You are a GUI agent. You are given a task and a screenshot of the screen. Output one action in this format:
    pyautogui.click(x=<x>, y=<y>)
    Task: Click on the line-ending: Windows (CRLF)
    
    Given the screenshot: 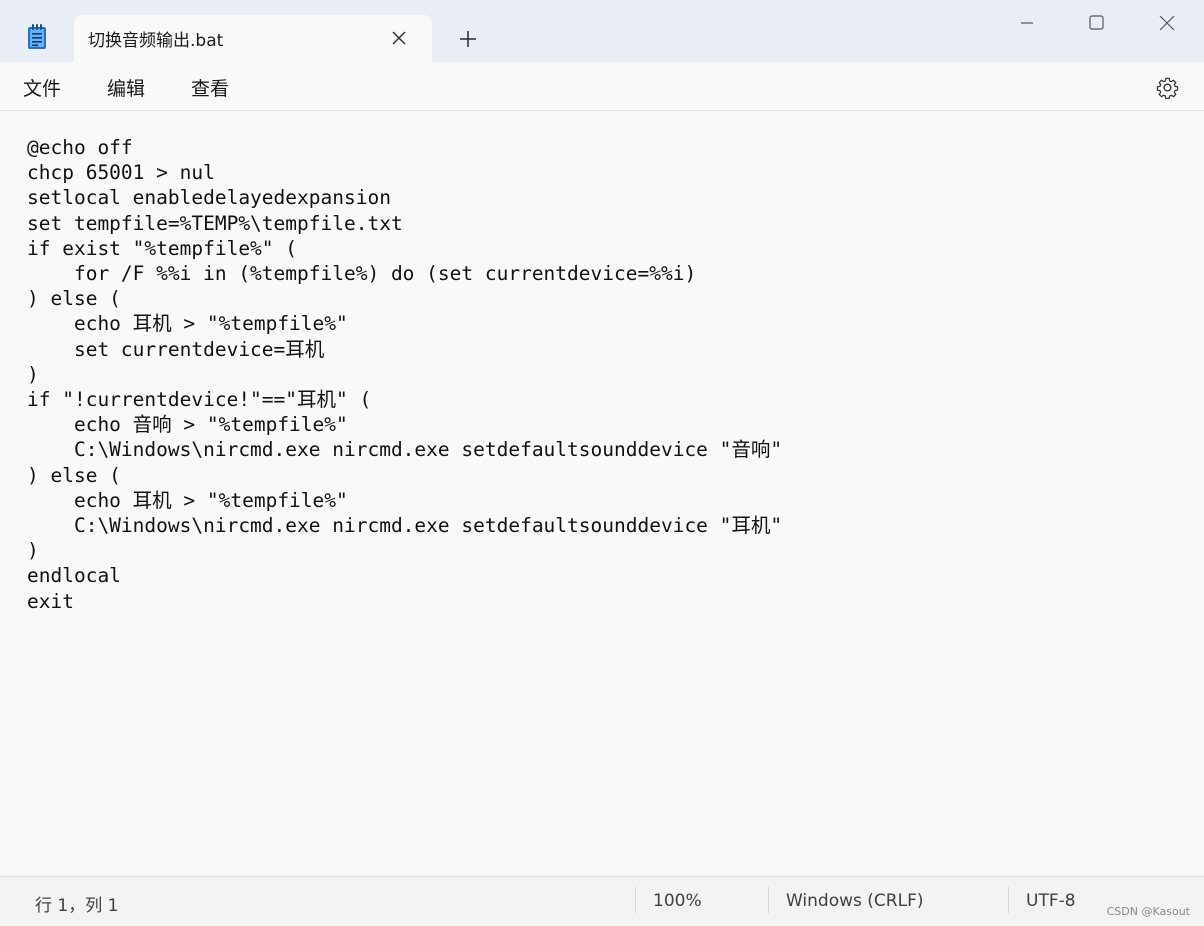 What is the action you would take?
    pyautogui.click(x=855, y=901)
    